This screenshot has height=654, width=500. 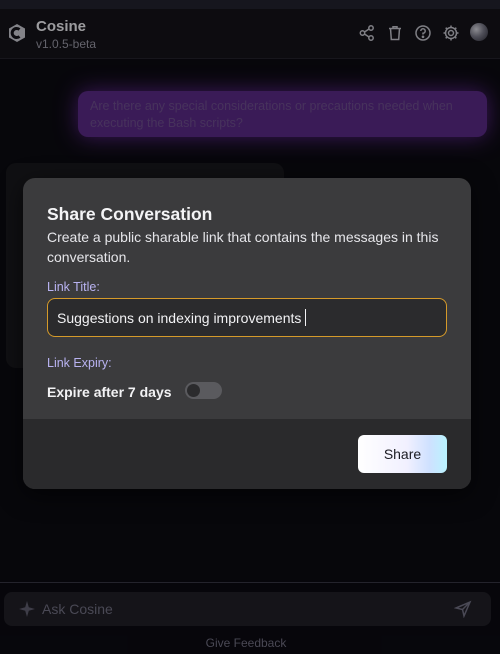 What do you see at coordinates (109, 392) in the screenshot?
I see `expire-after-label: Expire after 7 days` at bounding box center [109, 392].